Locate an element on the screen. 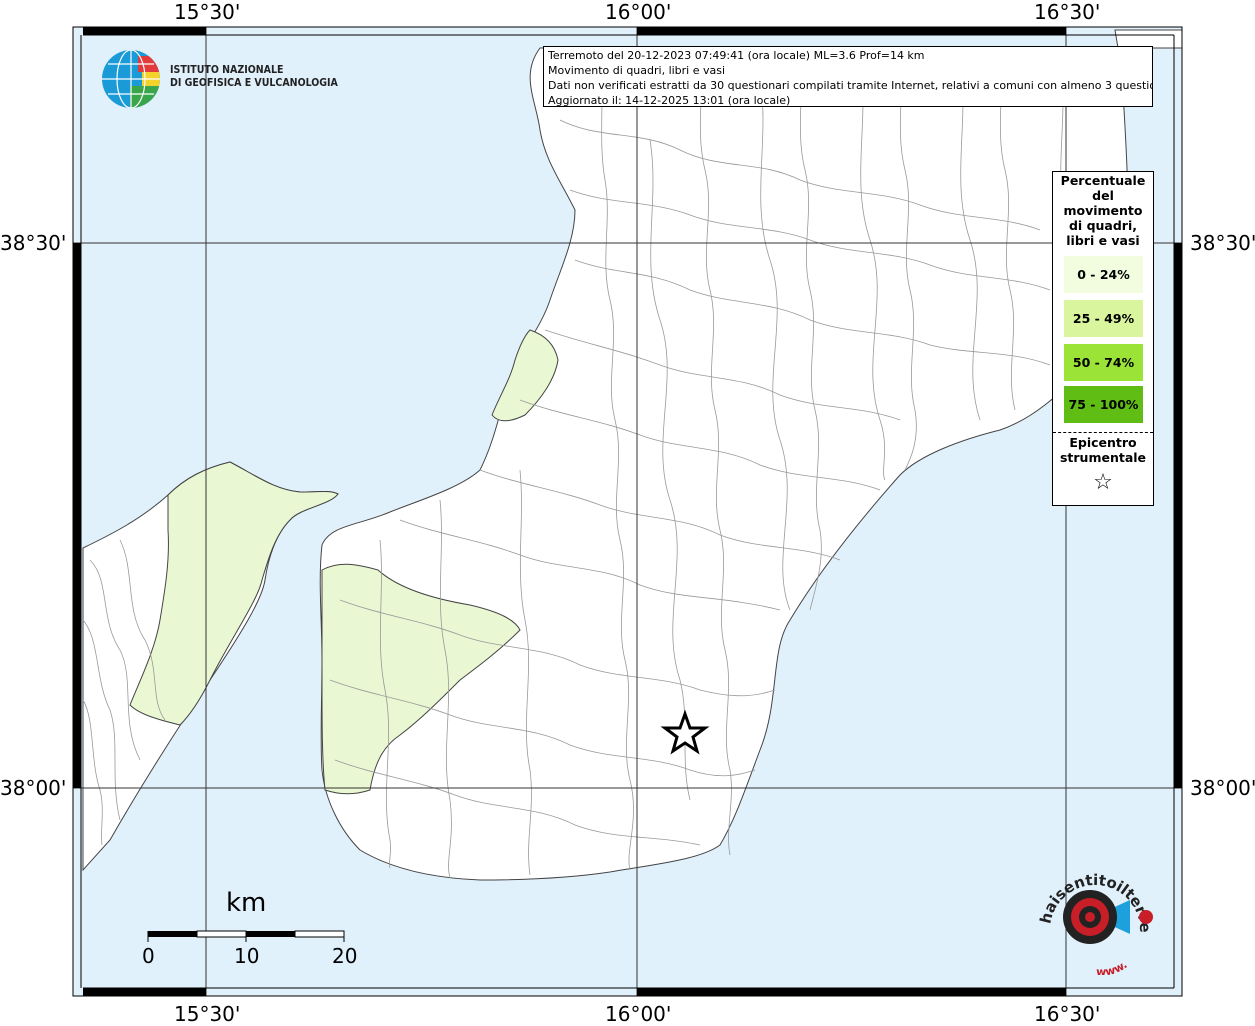  scale-unit: km is located at coordinates (246, 903).